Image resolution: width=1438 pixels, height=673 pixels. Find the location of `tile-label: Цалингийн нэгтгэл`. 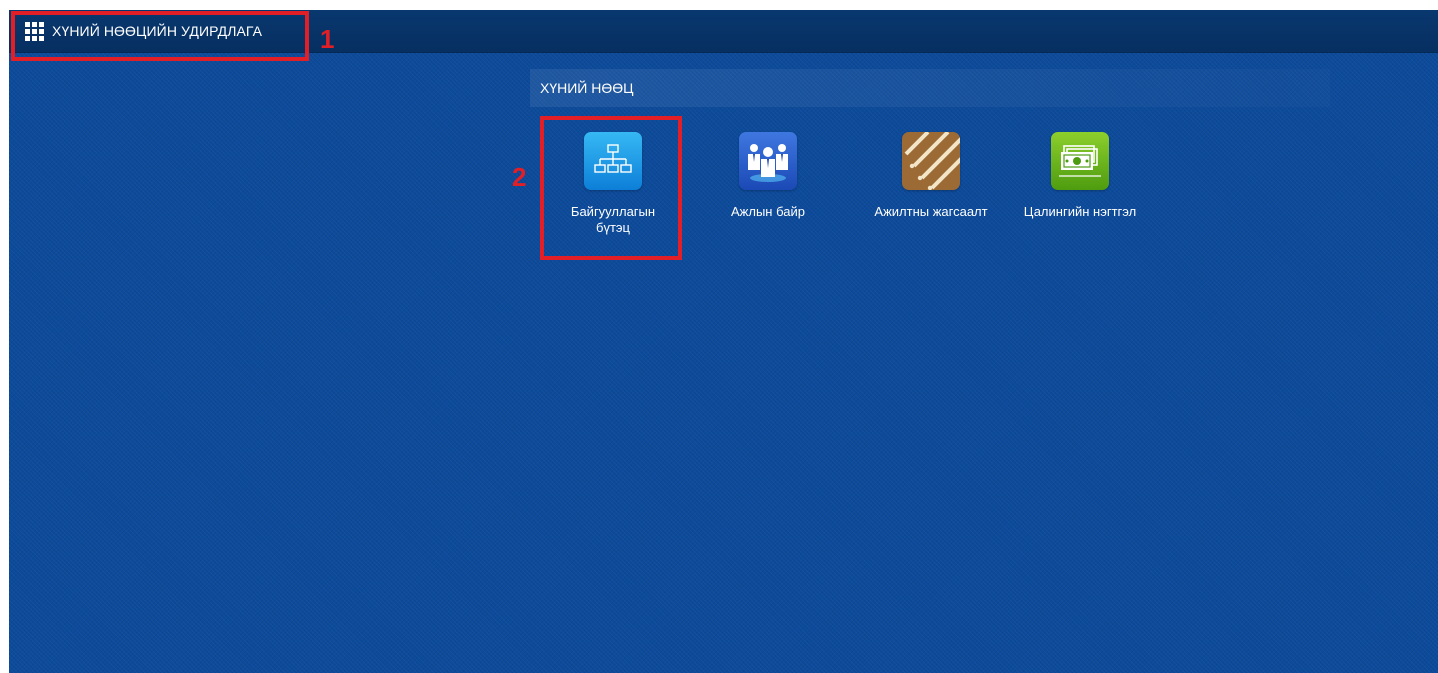

tile-label: Цалингийн нэгтгэл is located at coordinates (1080, 211).